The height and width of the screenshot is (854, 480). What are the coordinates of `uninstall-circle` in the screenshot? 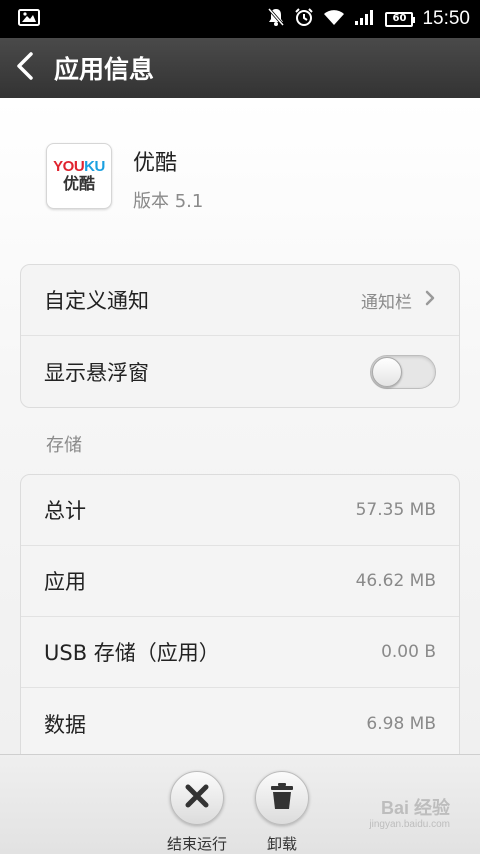 It's located at (282, 798).